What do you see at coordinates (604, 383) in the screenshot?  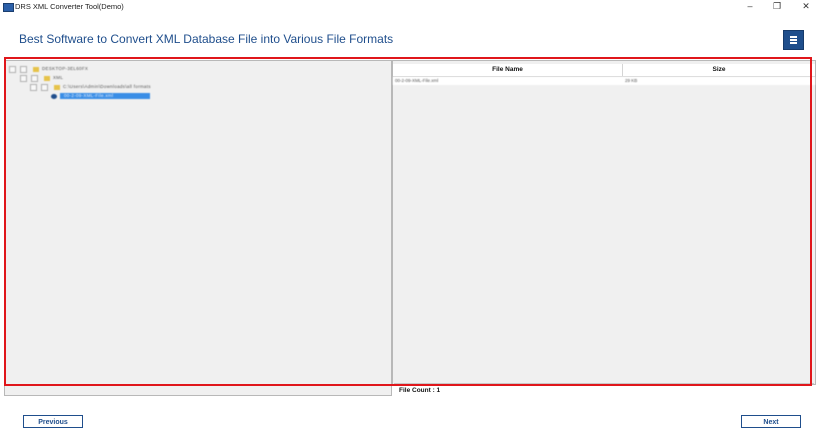 I see `divider` at bounding box center [604, 383].